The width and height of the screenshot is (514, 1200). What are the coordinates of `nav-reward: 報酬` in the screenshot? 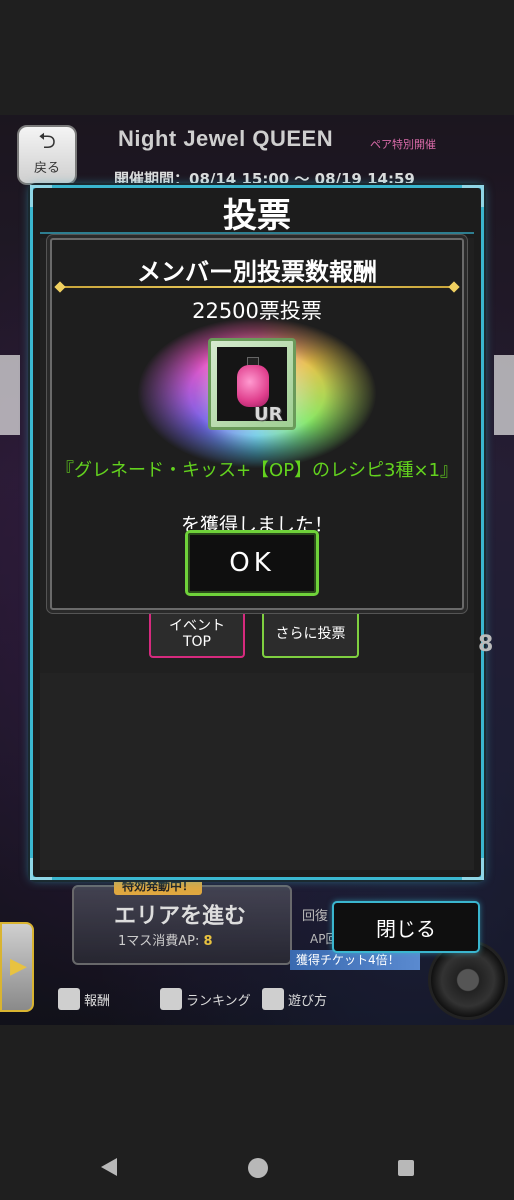 It's located at (84, 999).